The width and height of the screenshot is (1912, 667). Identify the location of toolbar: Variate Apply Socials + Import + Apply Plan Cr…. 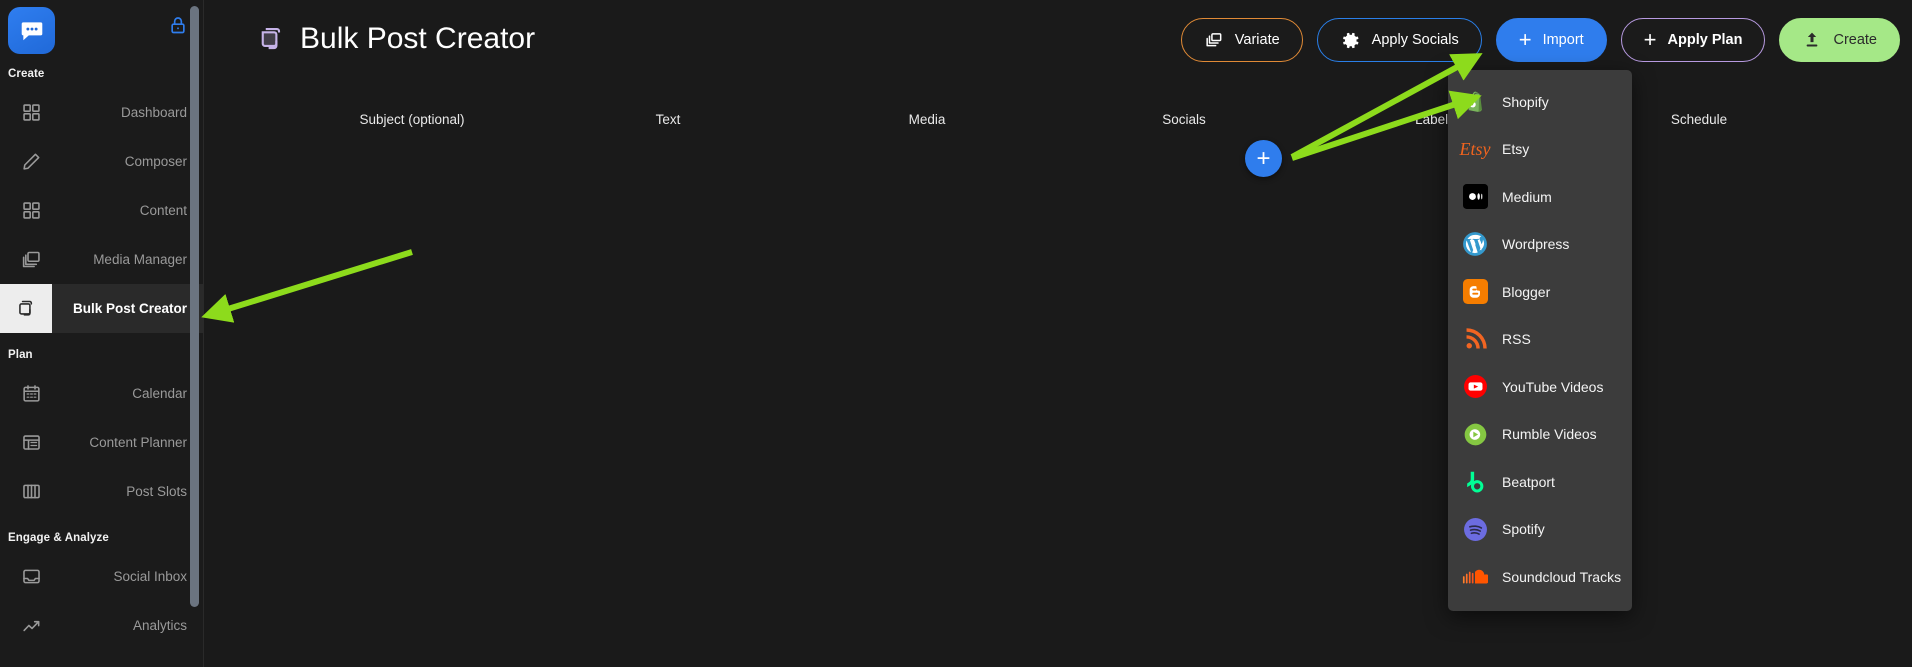
(1540, 40).